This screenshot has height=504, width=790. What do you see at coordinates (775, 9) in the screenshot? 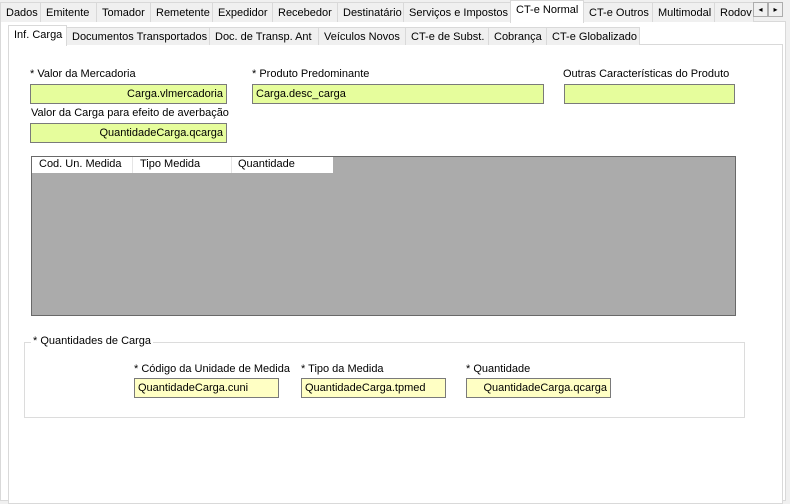
I see `tab-scroll-right-icon: ▸` at bounding box center [775, 9].